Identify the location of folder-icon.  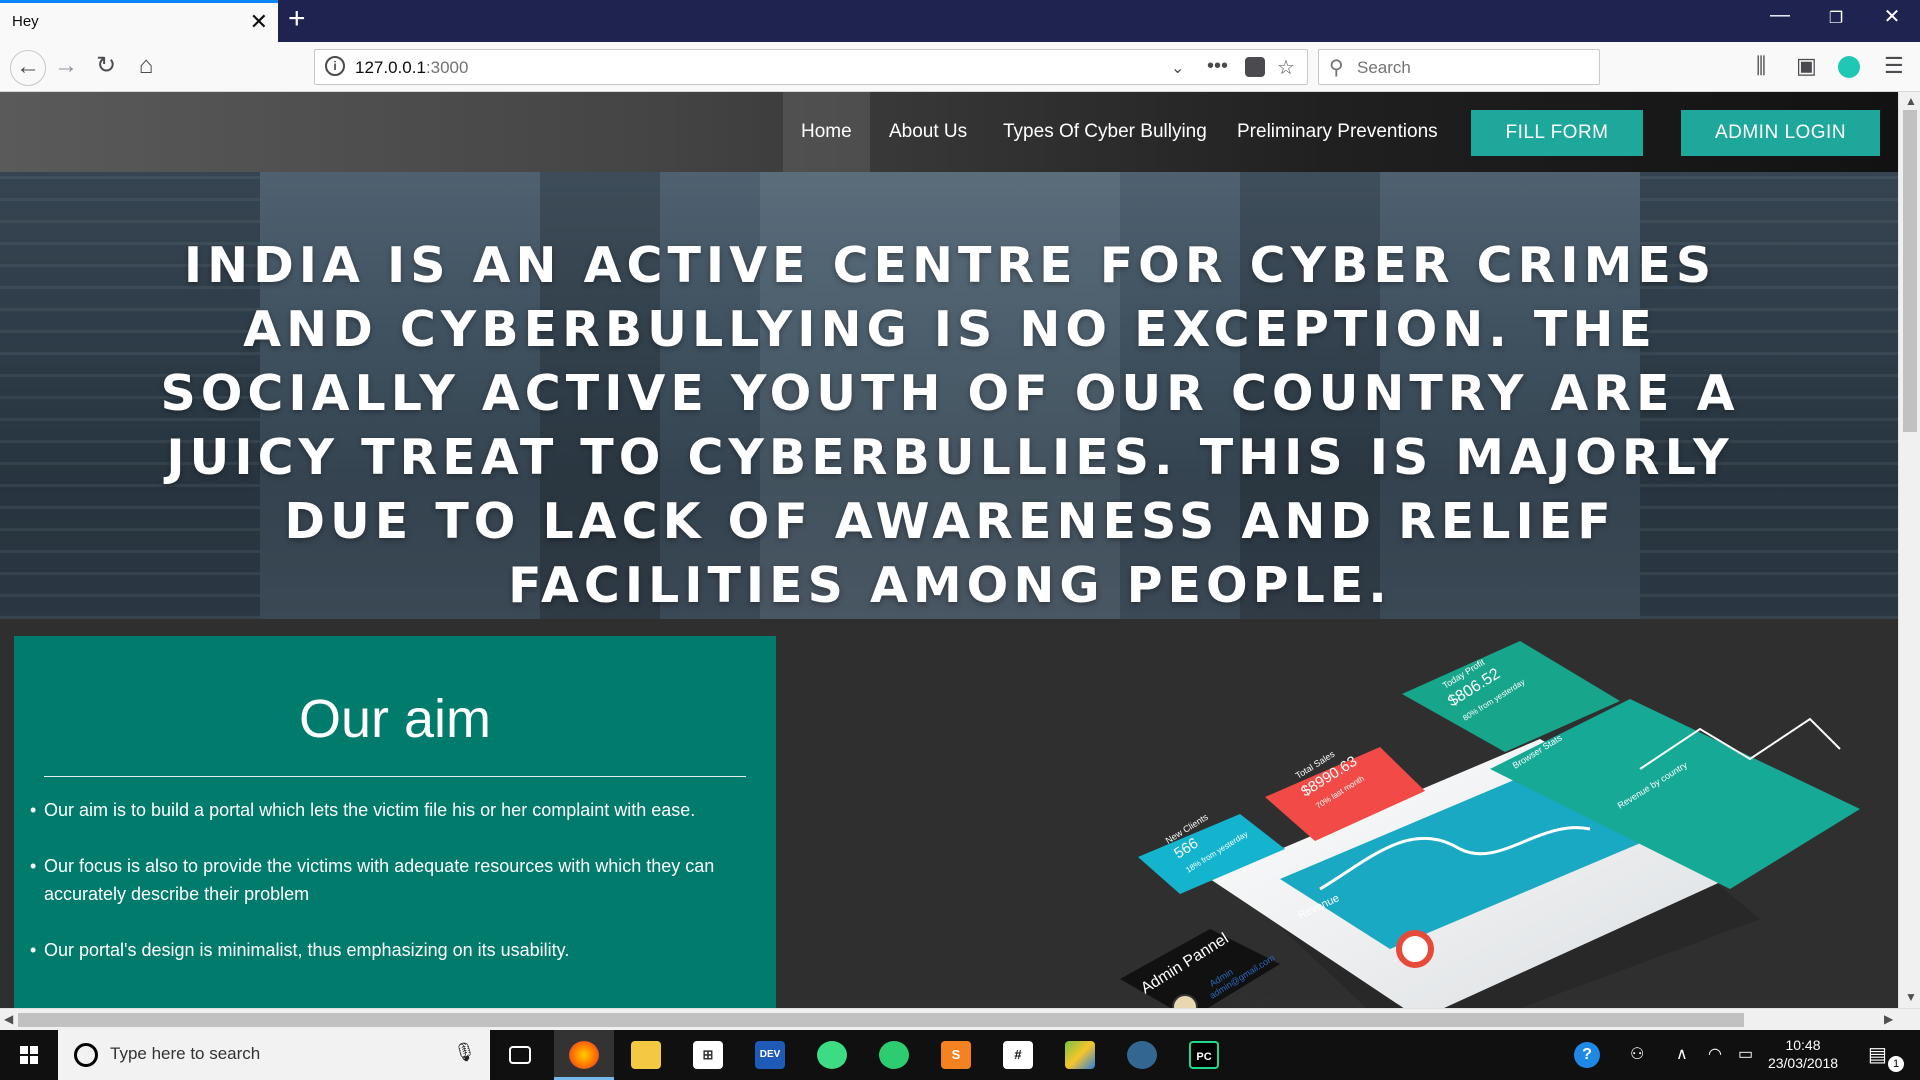
(646, 1055).